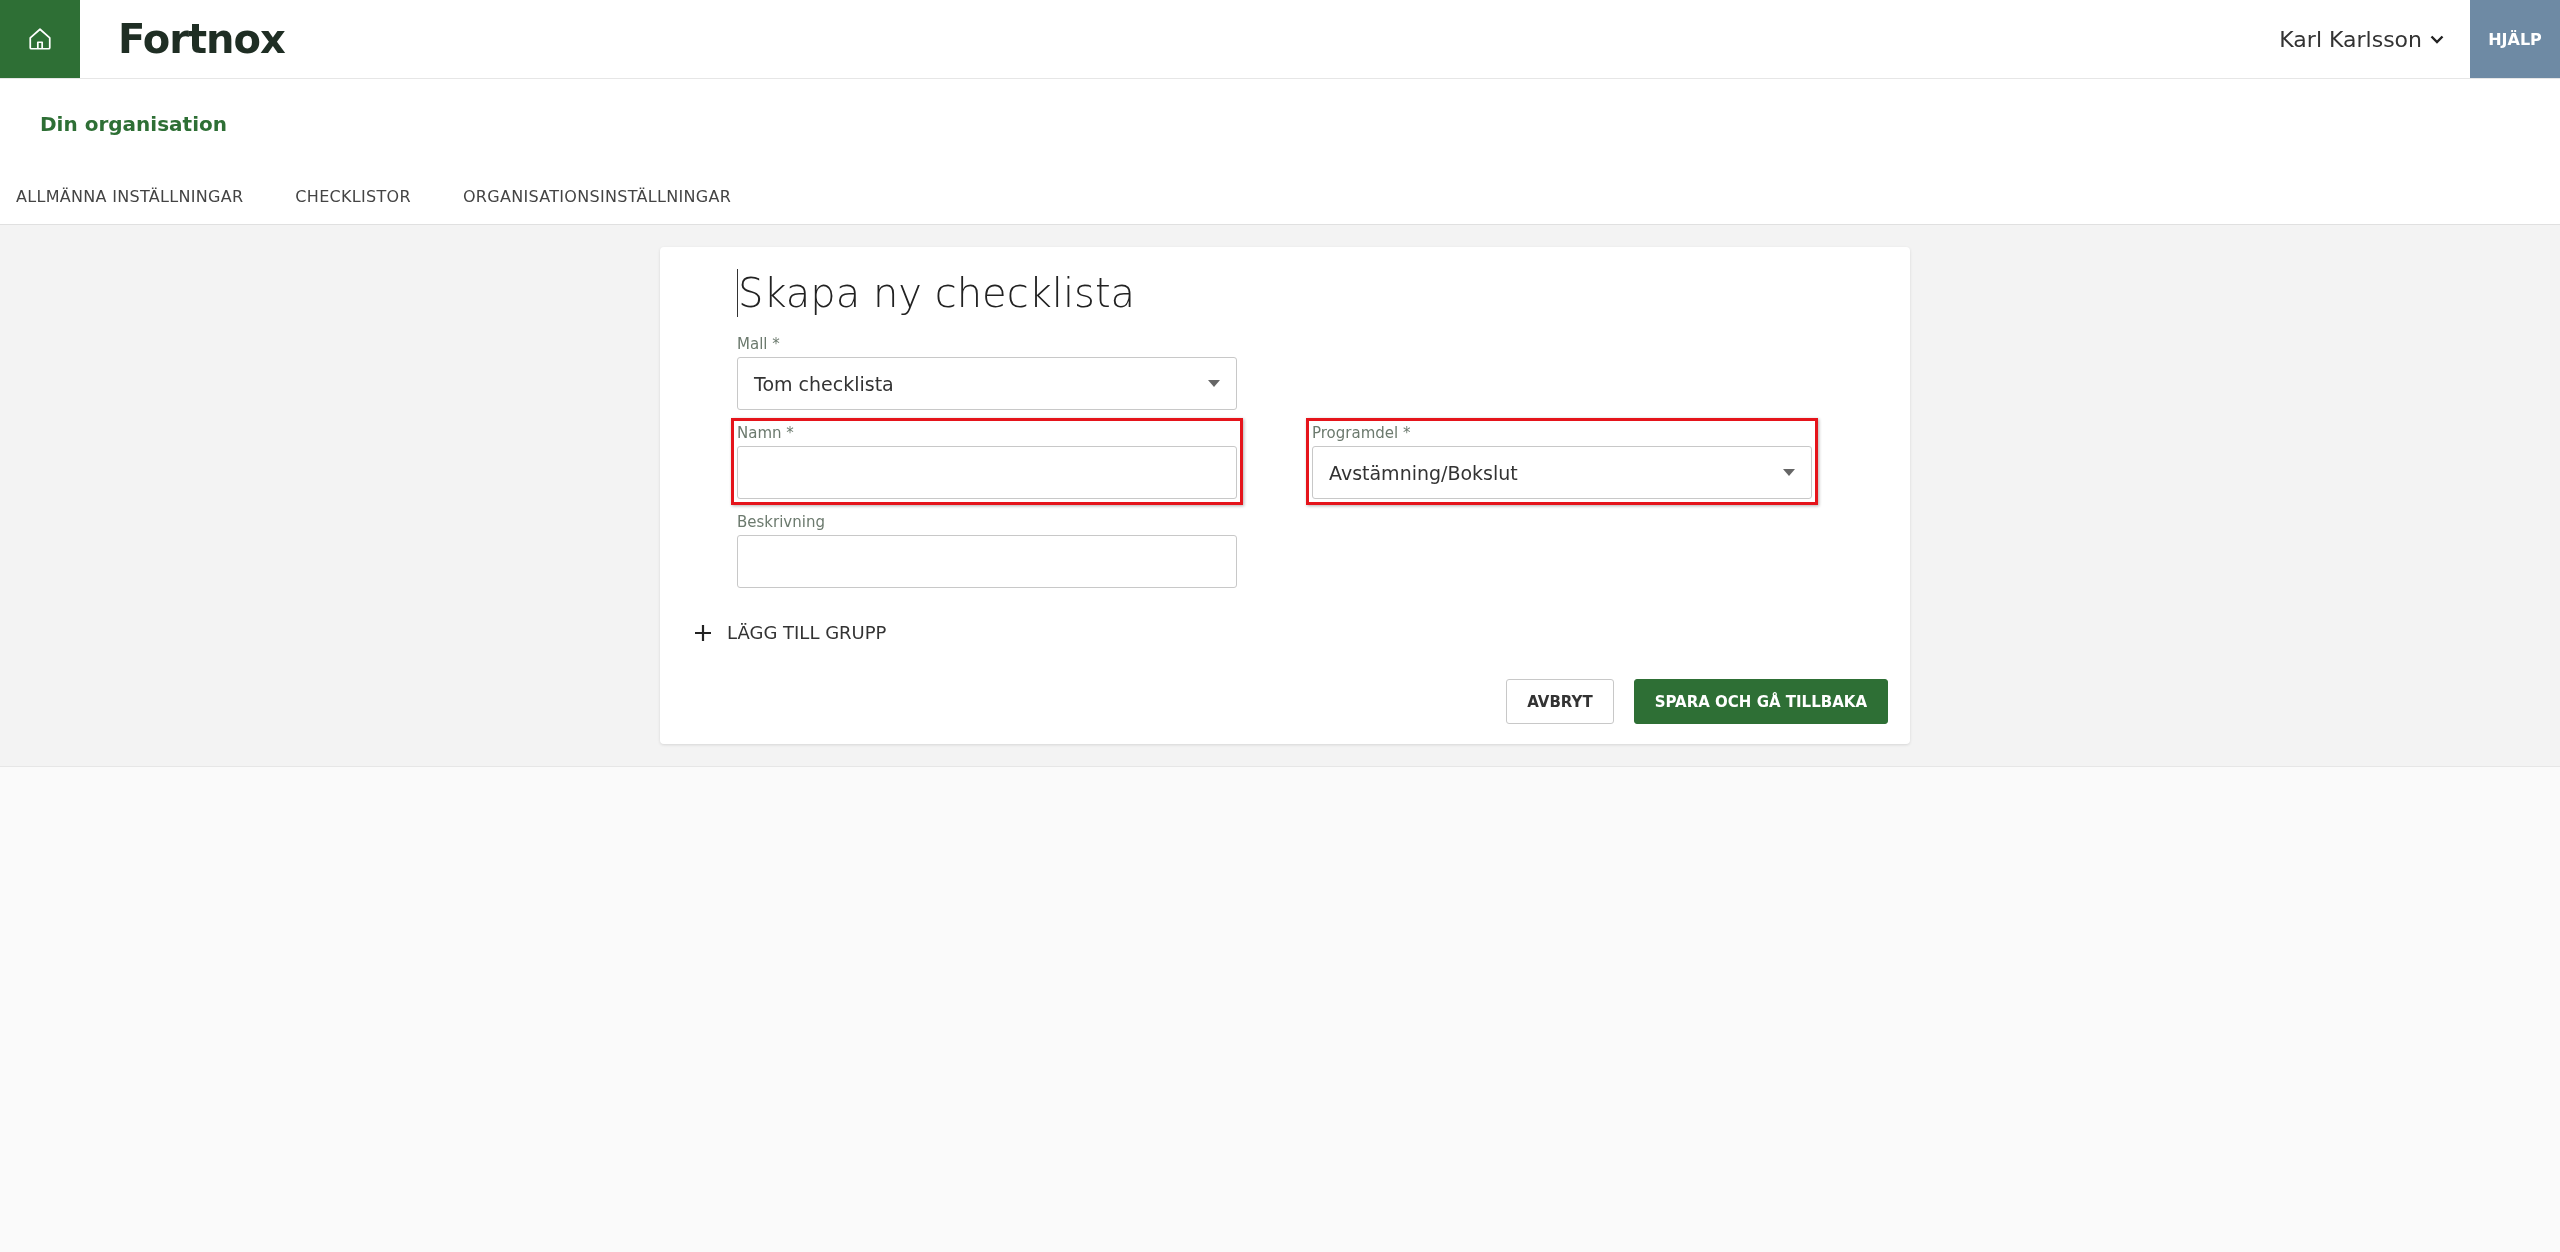  I want to click on form-title: Skapa ny checklista, so click(1312, 293).